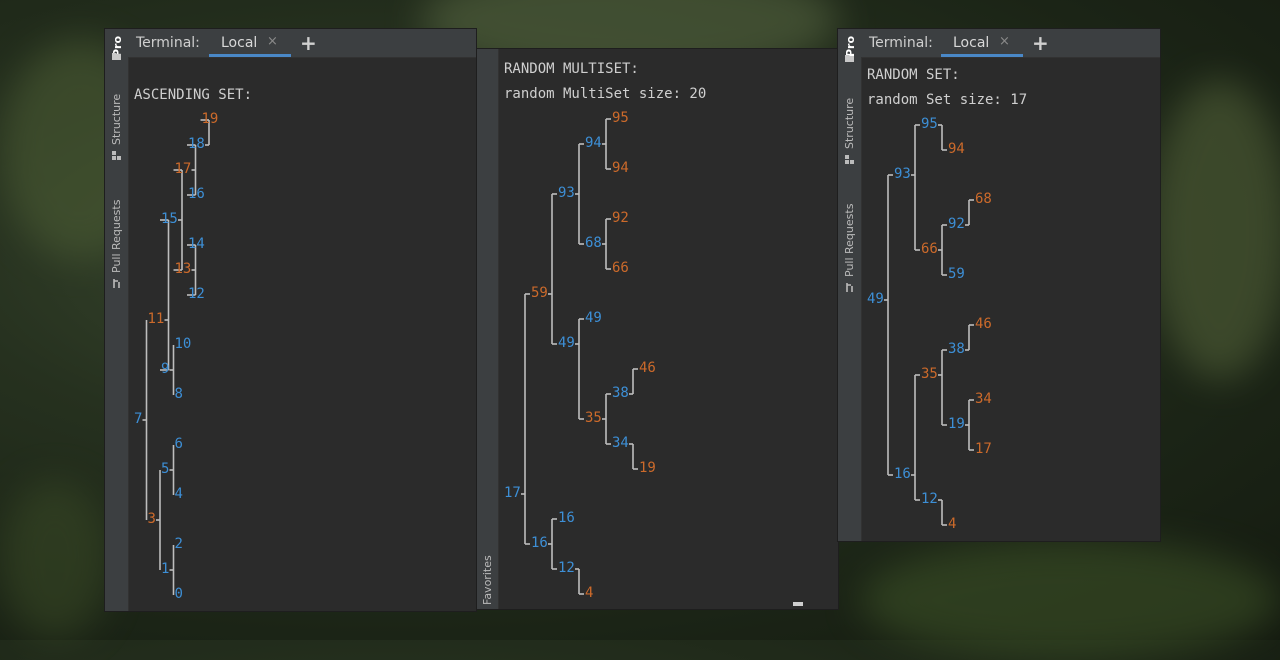 This screenshot has height=660, width=1280. Describe the element at coordinates (156, 319) in the screenshot. I see `tree-node-value: 11` at that location.